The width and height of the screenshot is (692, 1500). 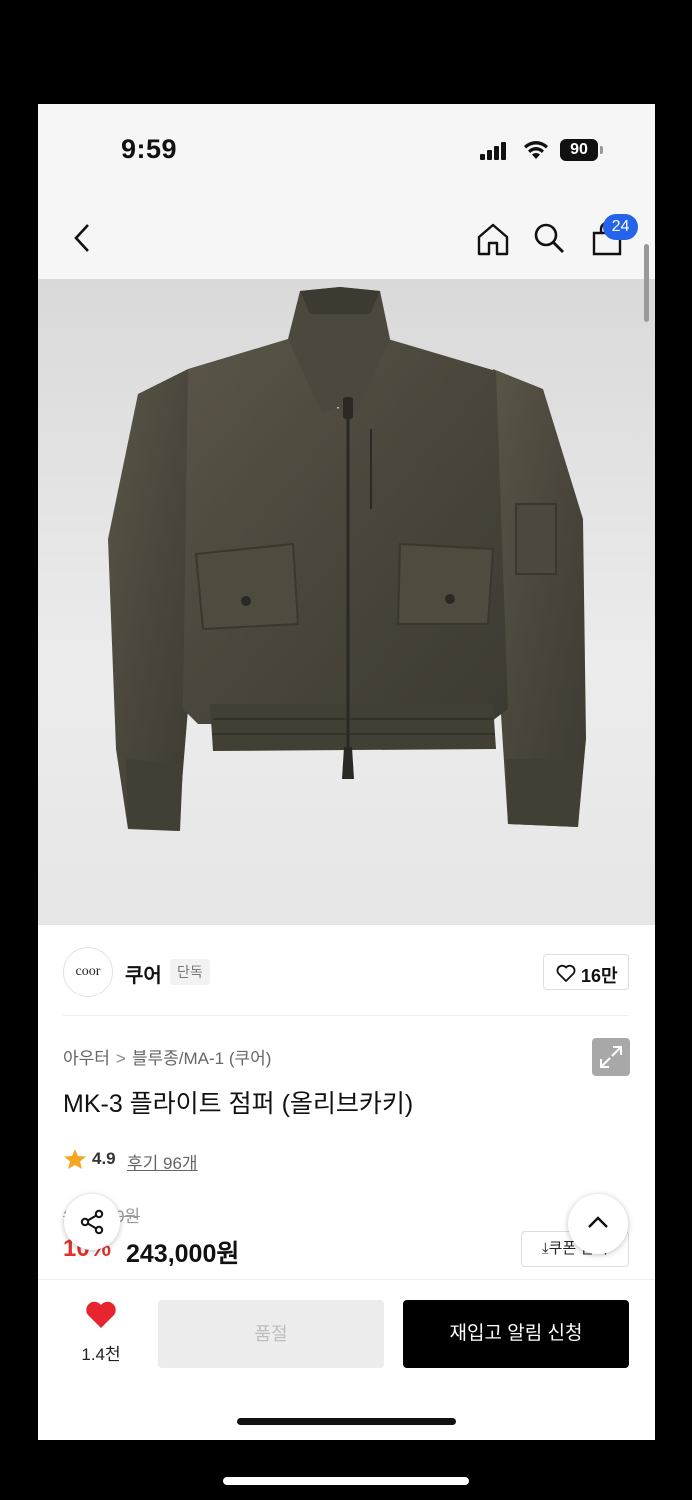 I want to click on outer-home-indicator, so click(x=346, y=1481).